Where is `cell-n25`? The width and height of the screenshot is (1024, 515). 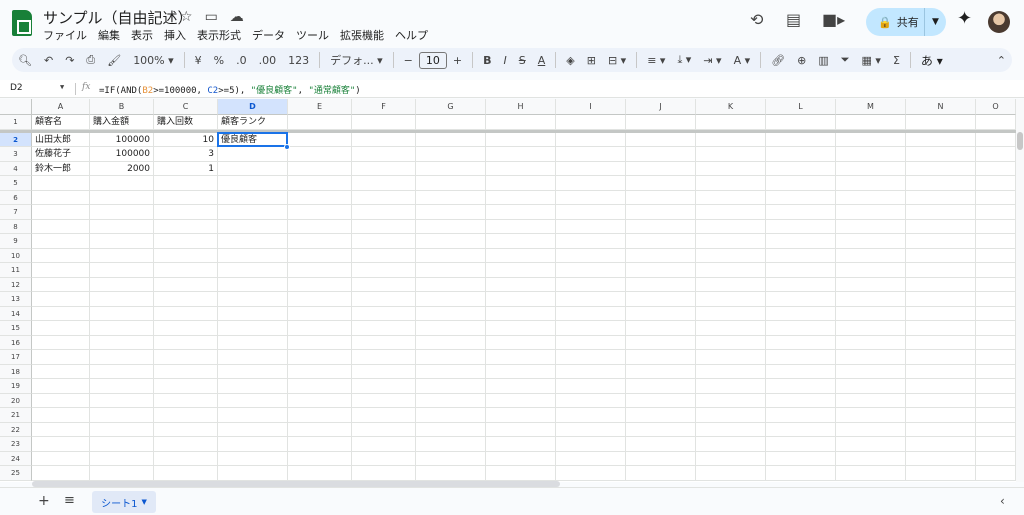 cell-n25 is located at coordinates (941, 473).